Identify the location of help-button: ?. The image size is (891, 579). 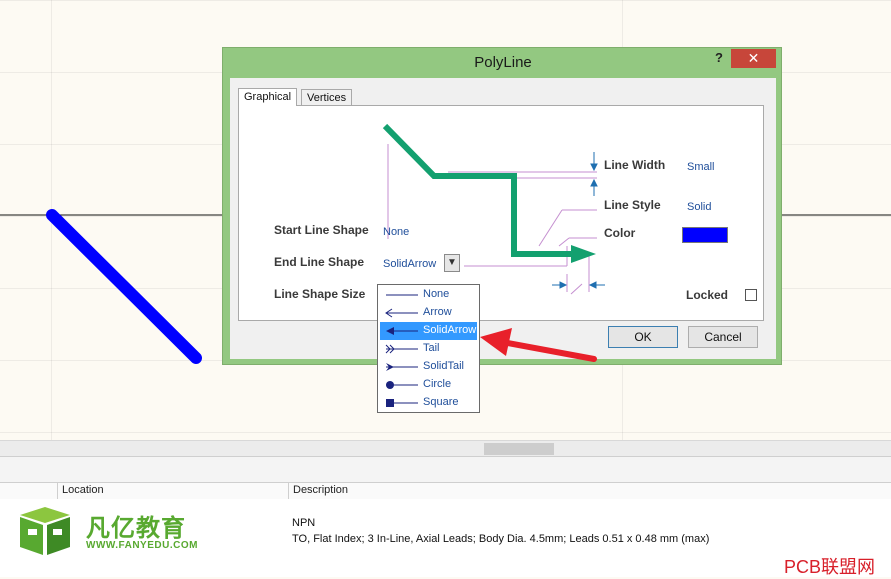
(719, 59).